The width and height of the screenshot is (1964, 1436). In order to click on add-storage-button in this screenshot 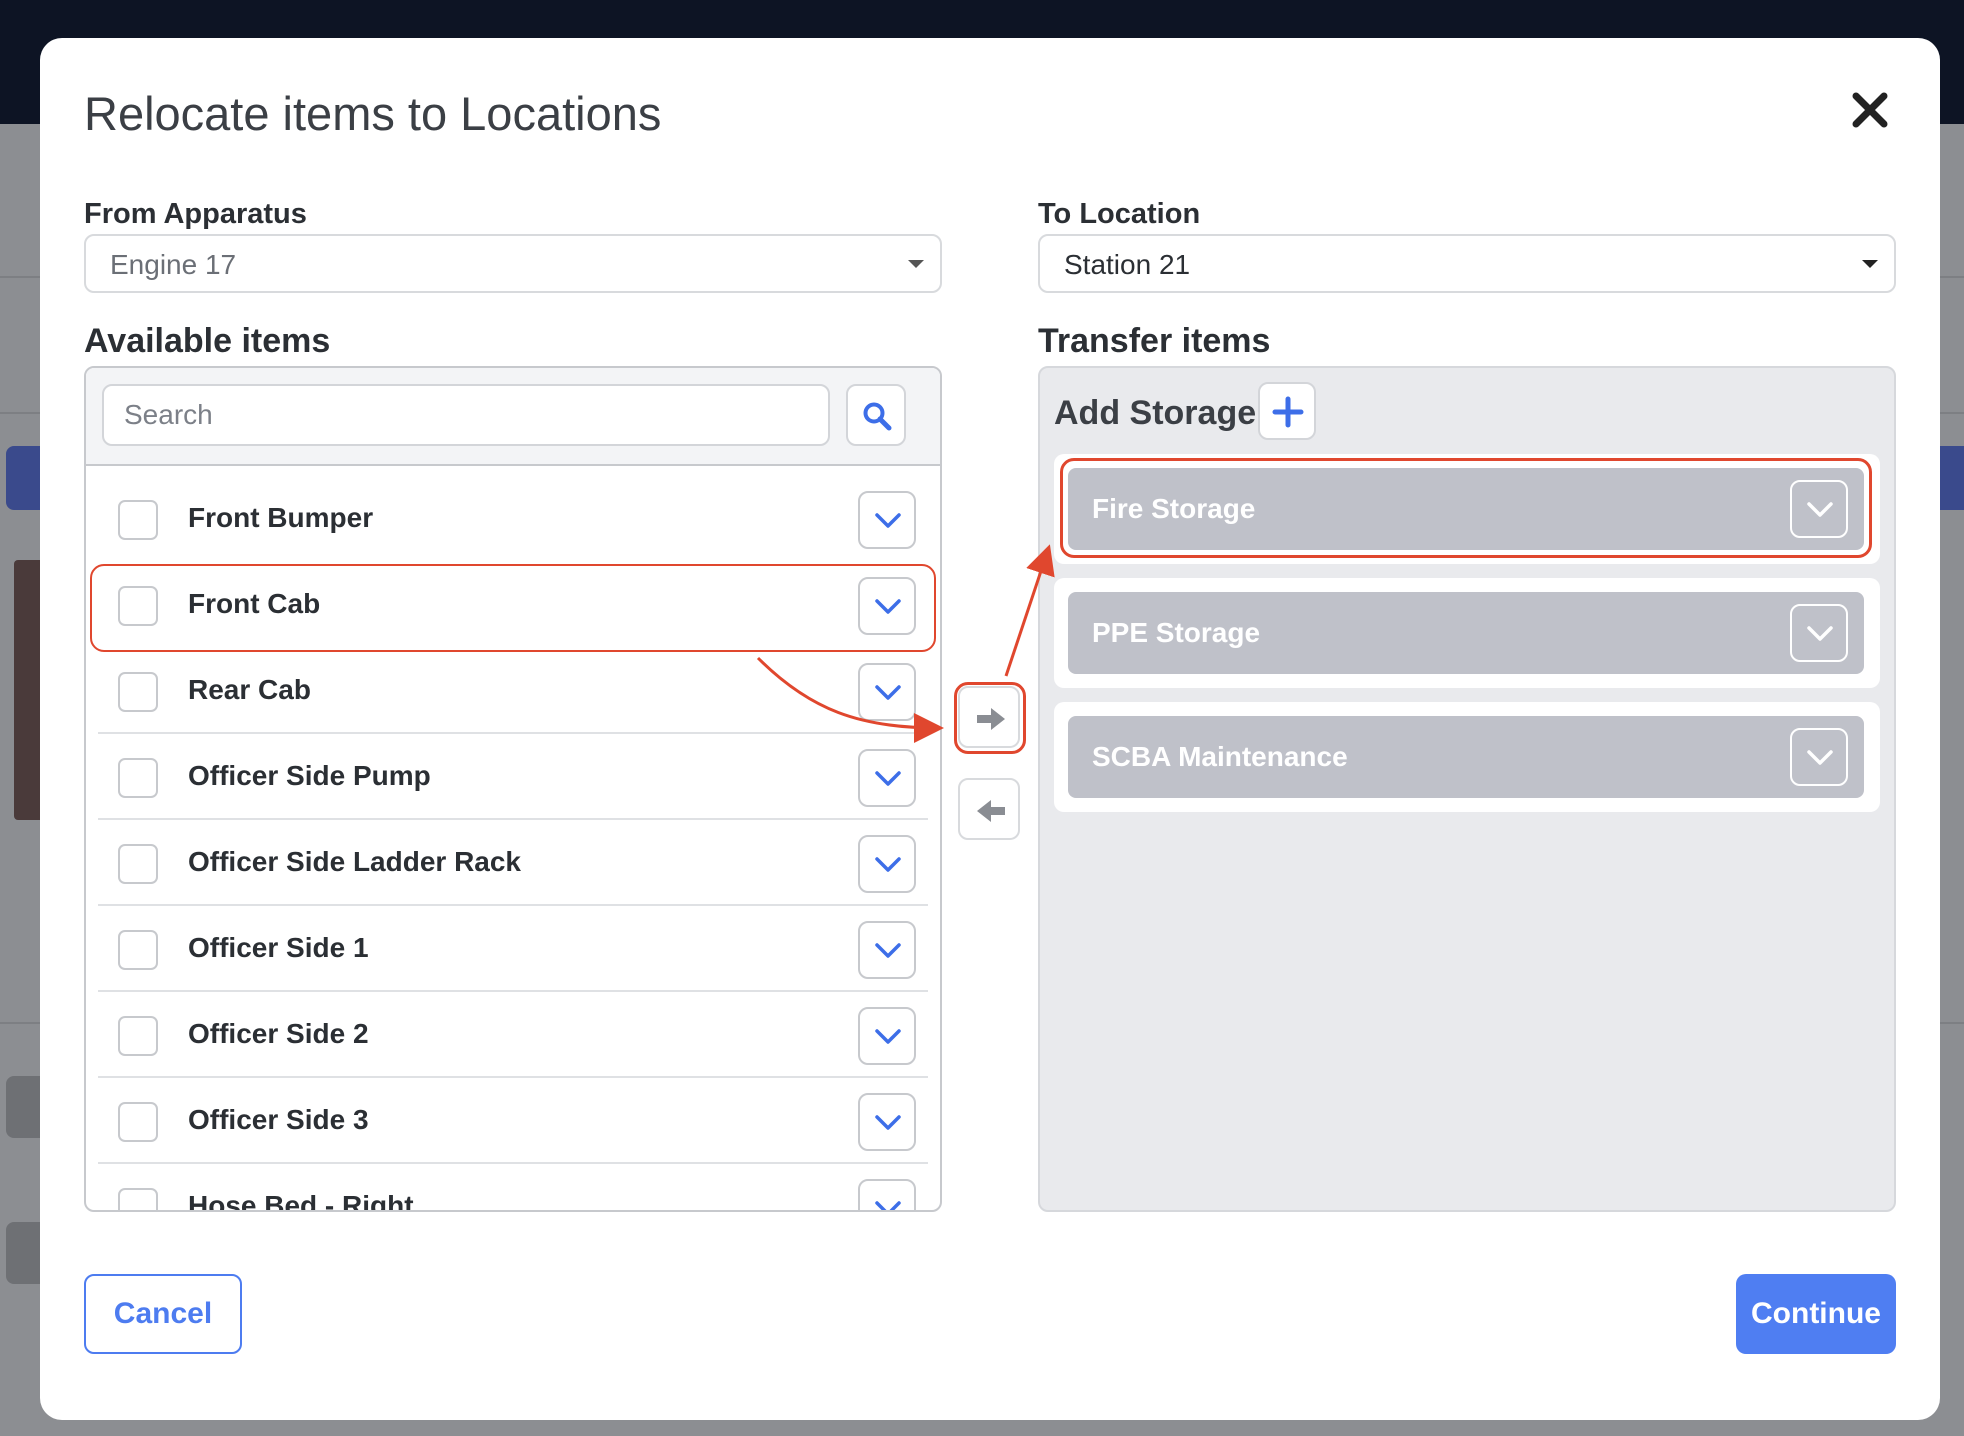, I will do `click(1287, 411)`.